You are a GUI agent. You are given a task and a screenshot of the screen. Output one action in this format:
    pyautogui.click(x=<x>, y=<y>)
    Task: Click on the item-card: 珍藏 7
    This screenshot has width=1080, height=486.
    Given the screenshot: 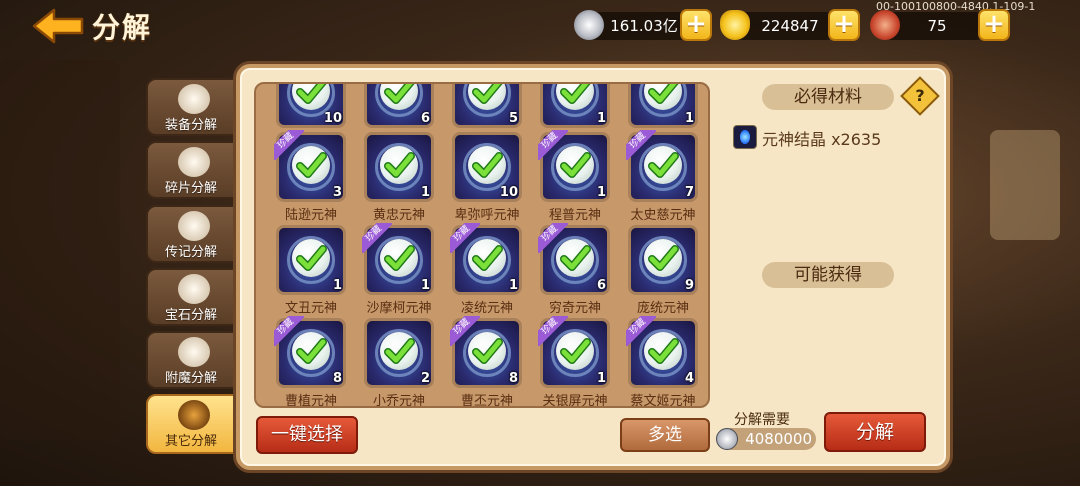 What is the action you would take?
    pyautogui.click(x=662, y=166)
    